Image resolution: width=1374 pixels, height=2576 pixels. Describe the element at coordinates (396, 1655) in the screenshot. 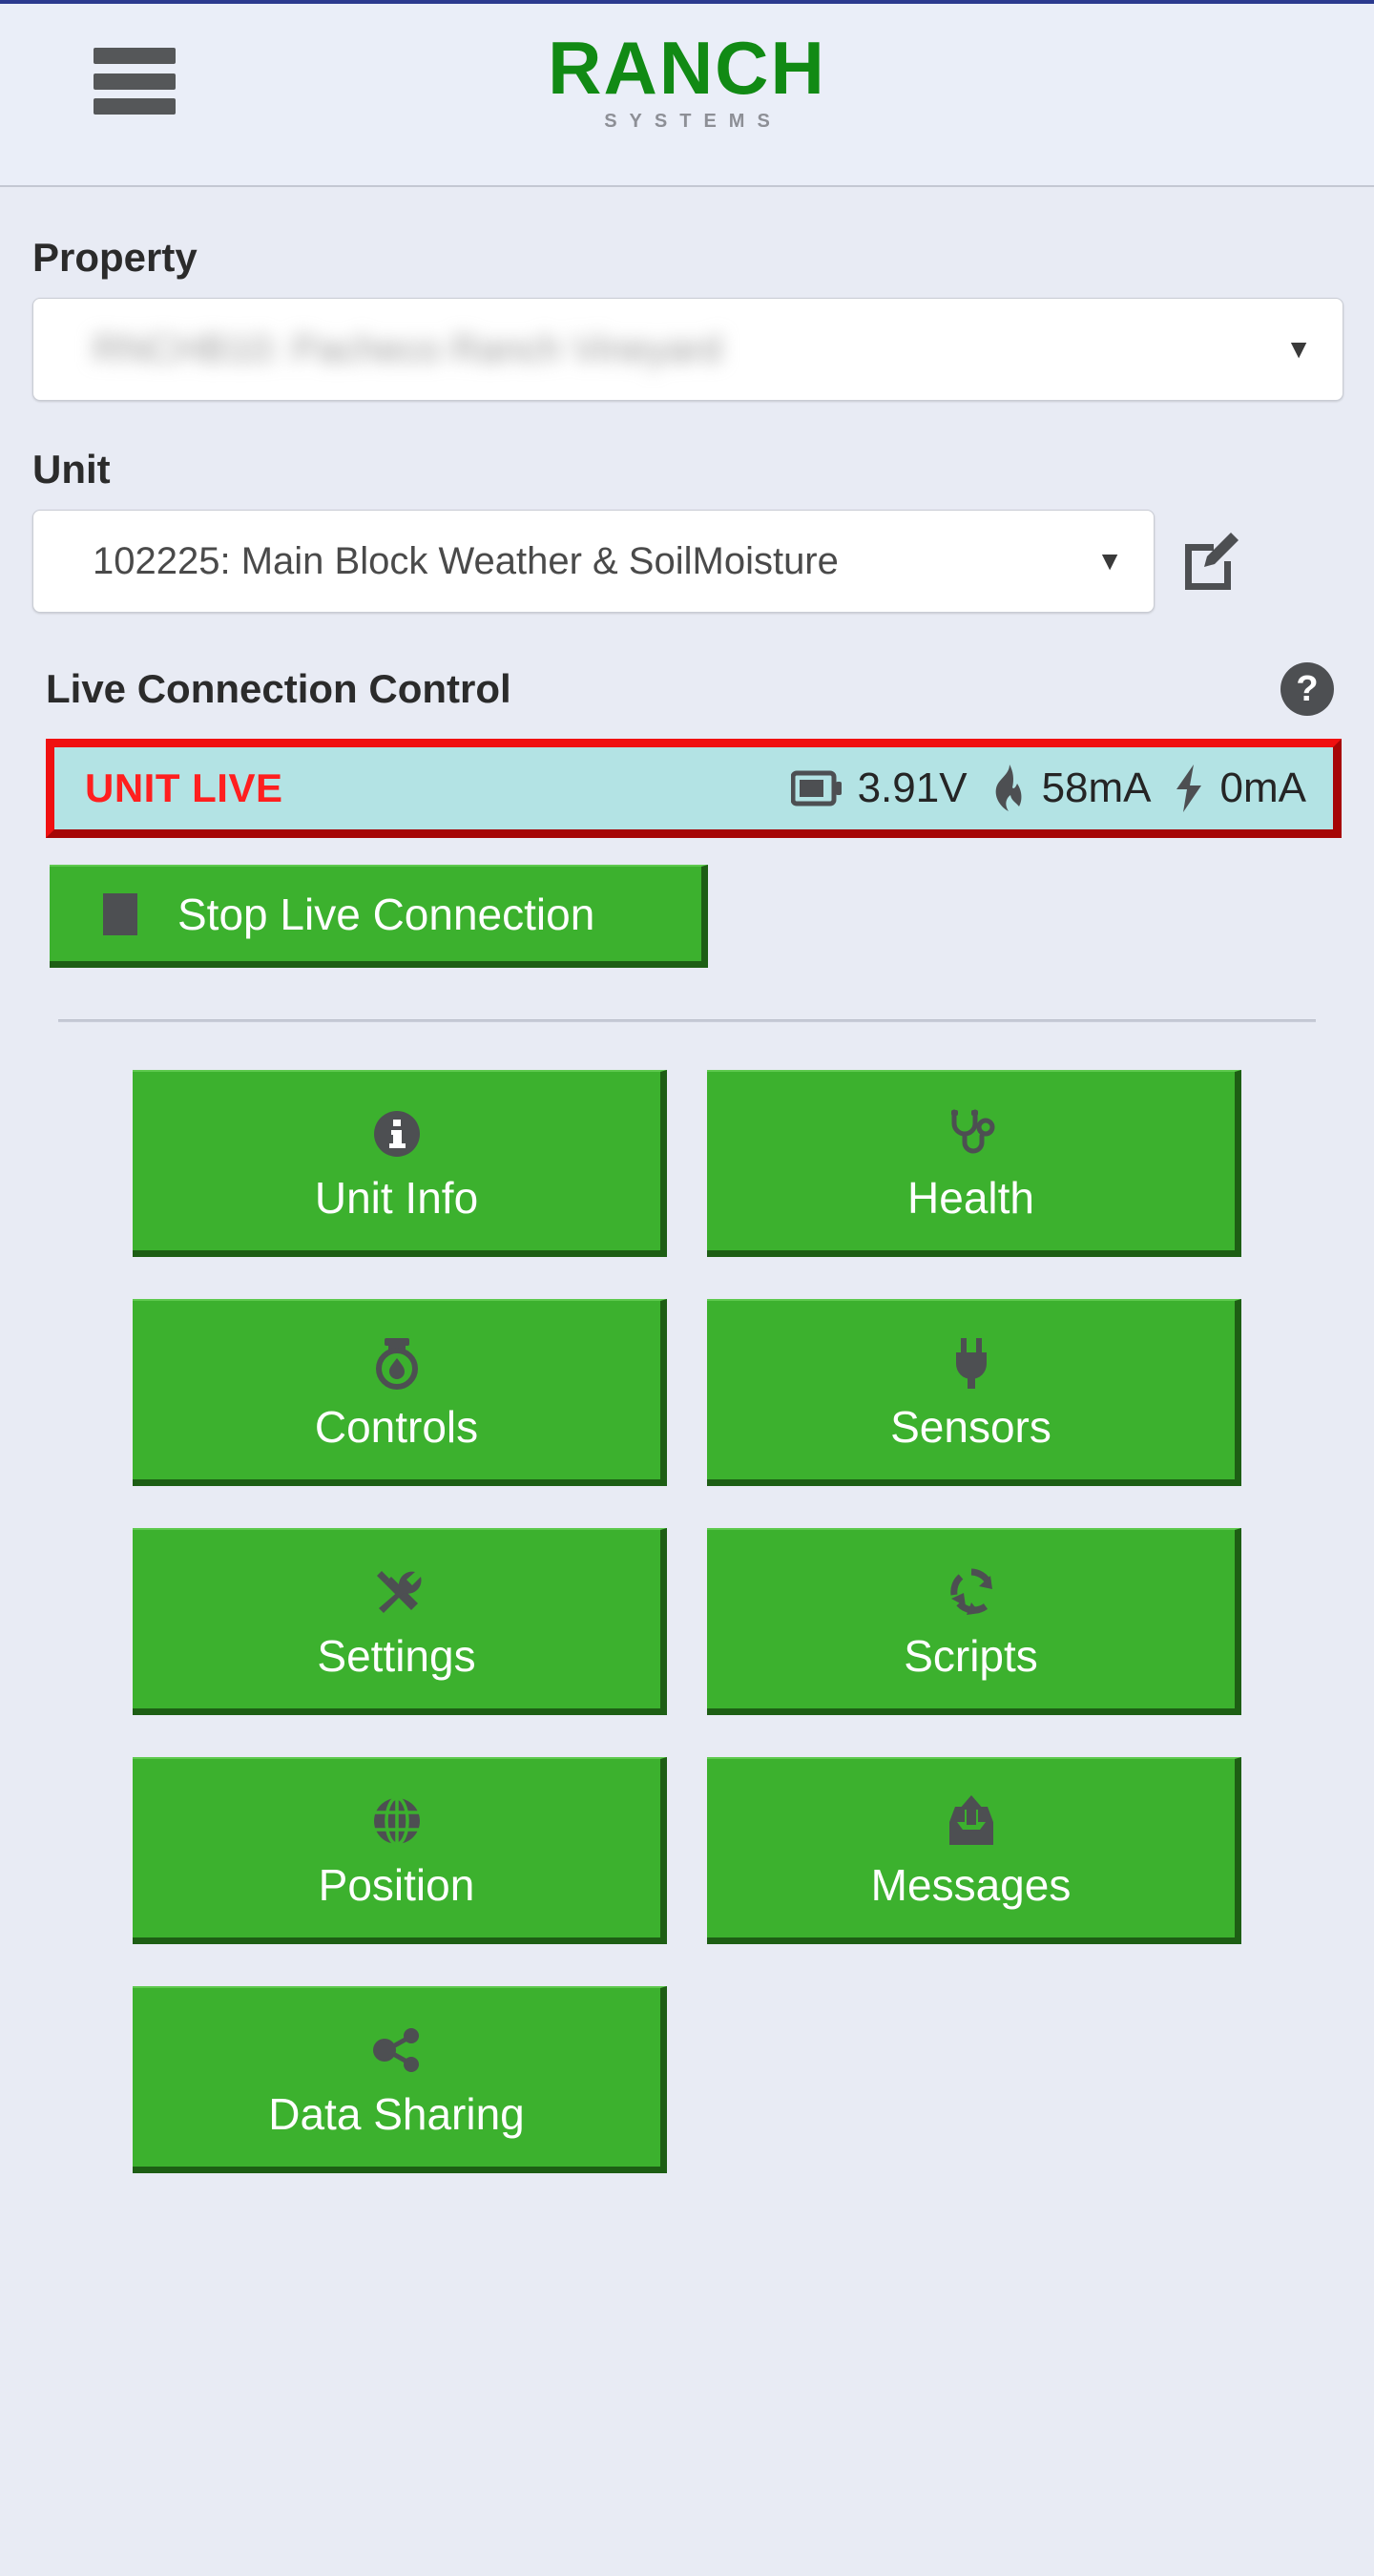

I see `menu-label: Settings` at that location.